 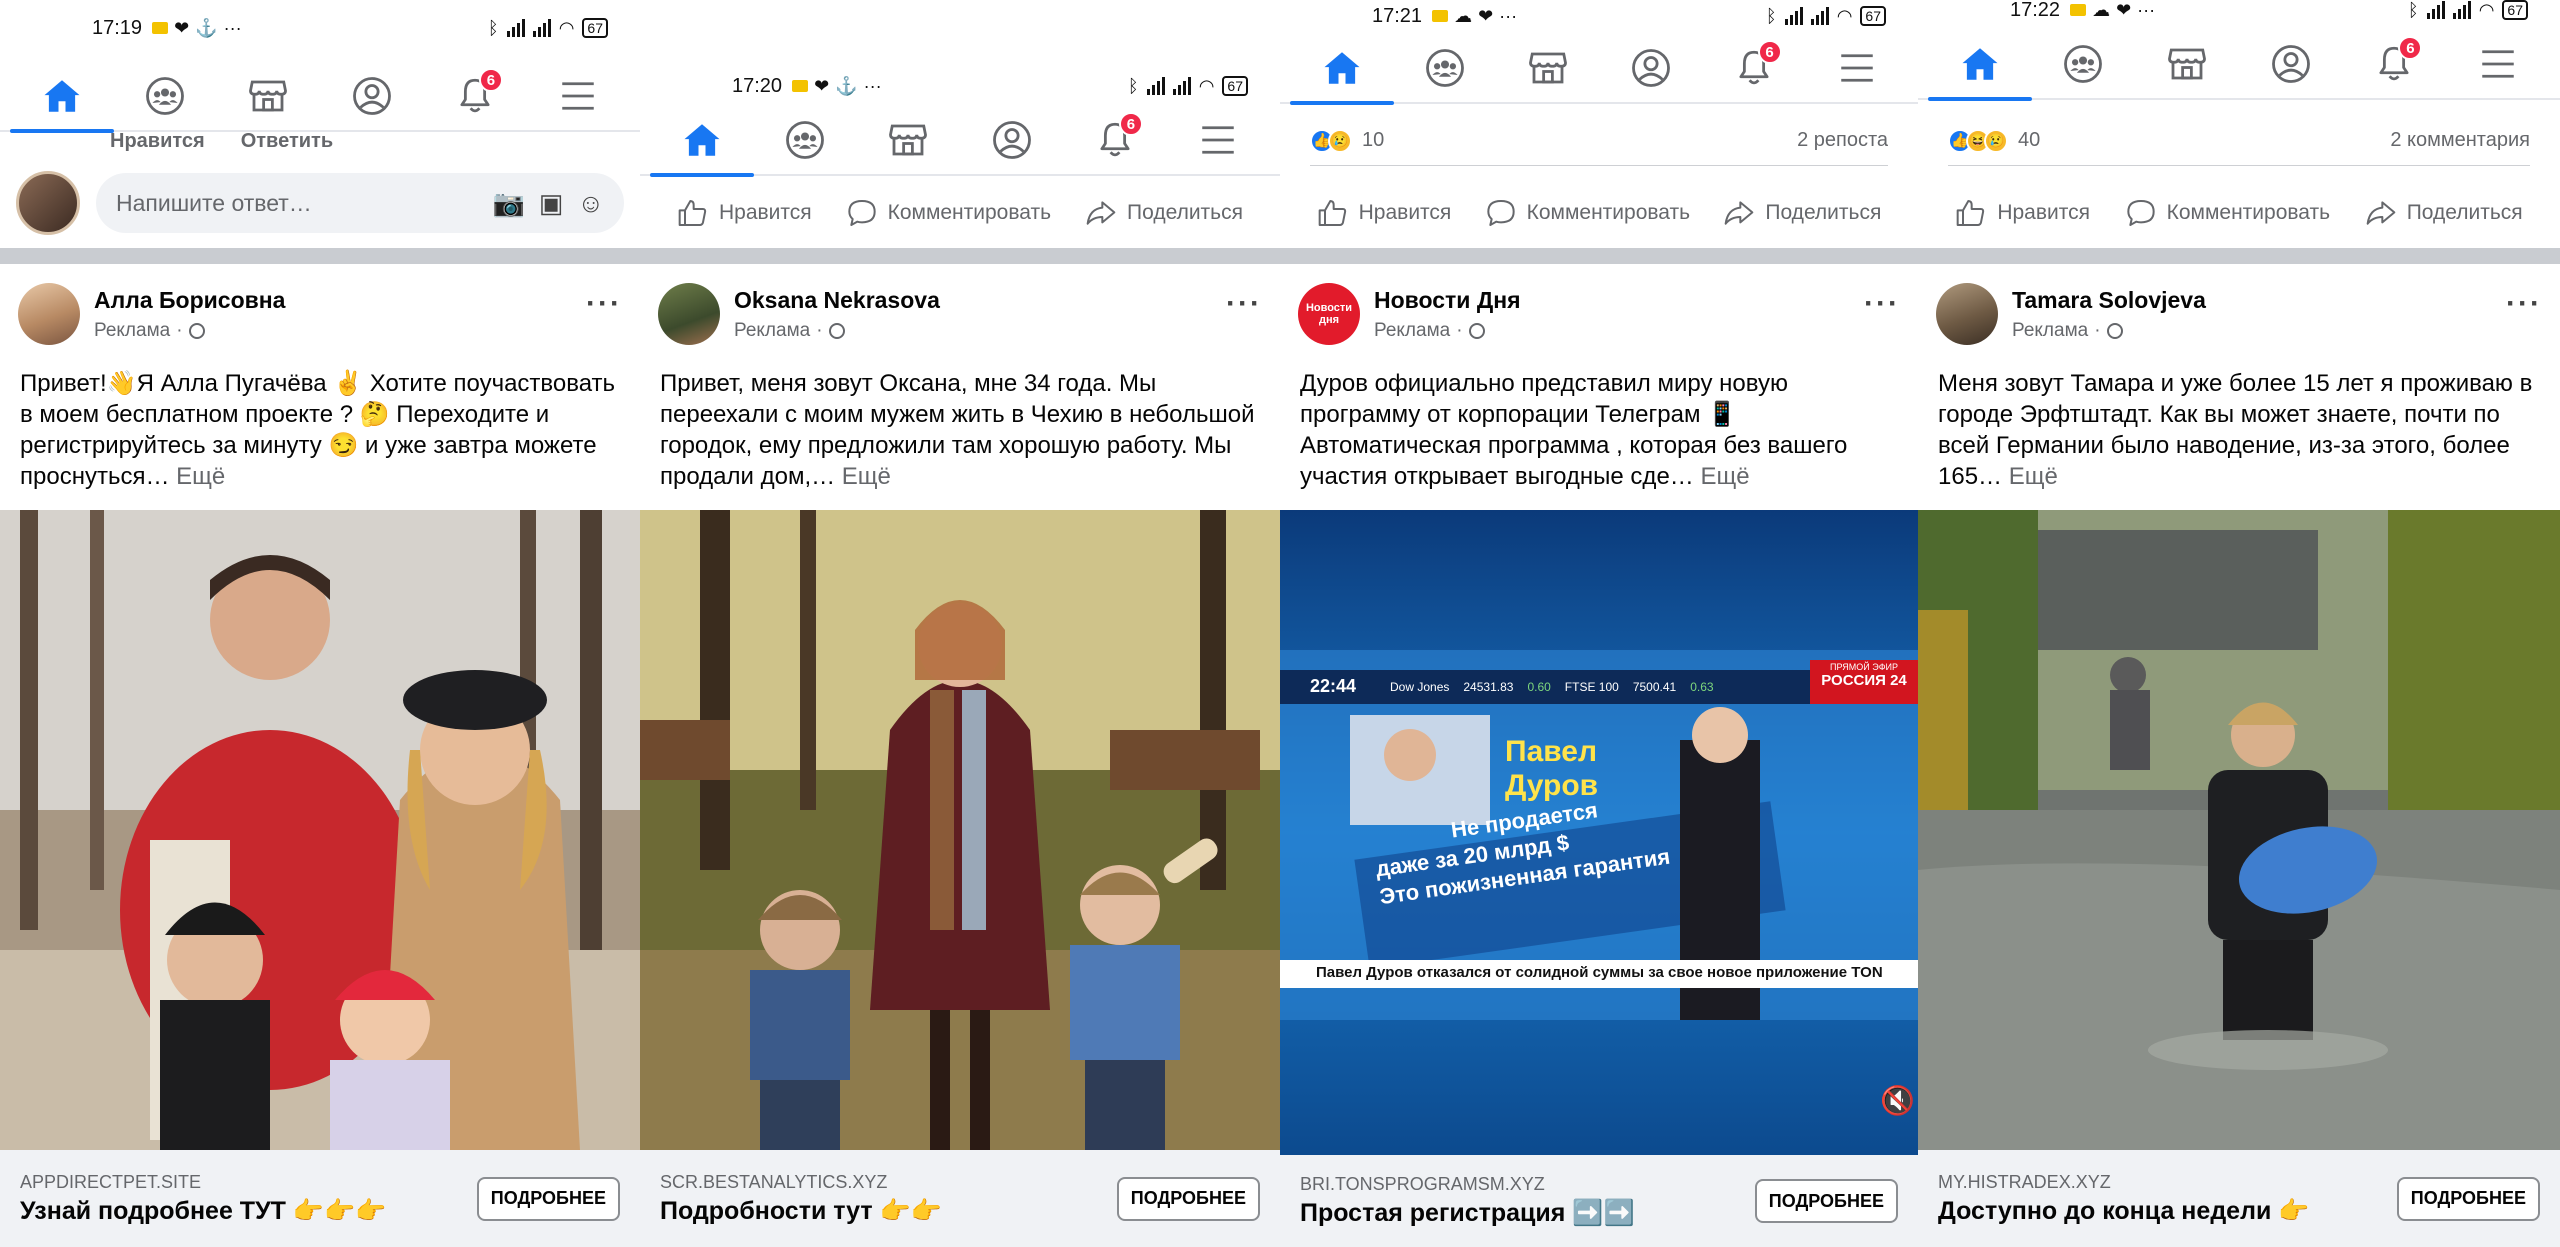 I want to click on signal-icon, so click(x=1181, y=86).